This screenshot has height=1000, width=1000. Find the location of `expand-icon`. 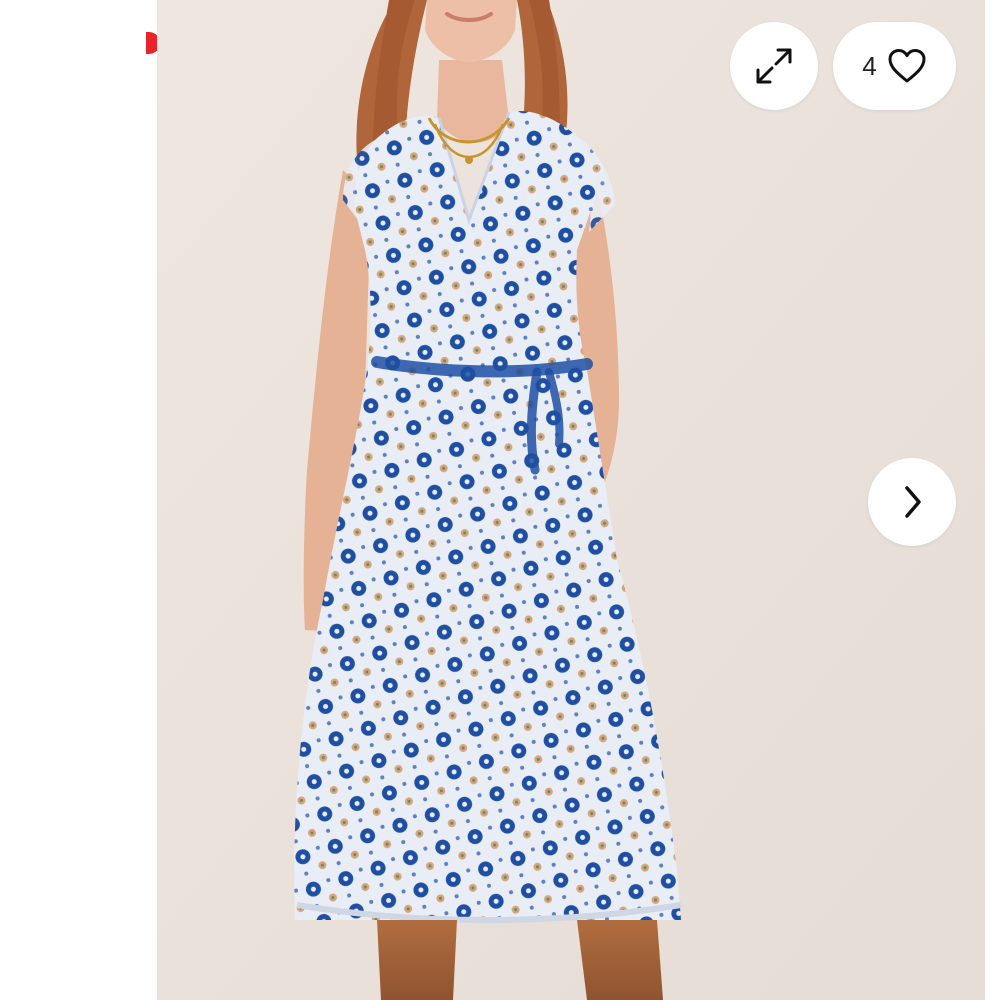

expand-icon is located at coordinates (774, 66).